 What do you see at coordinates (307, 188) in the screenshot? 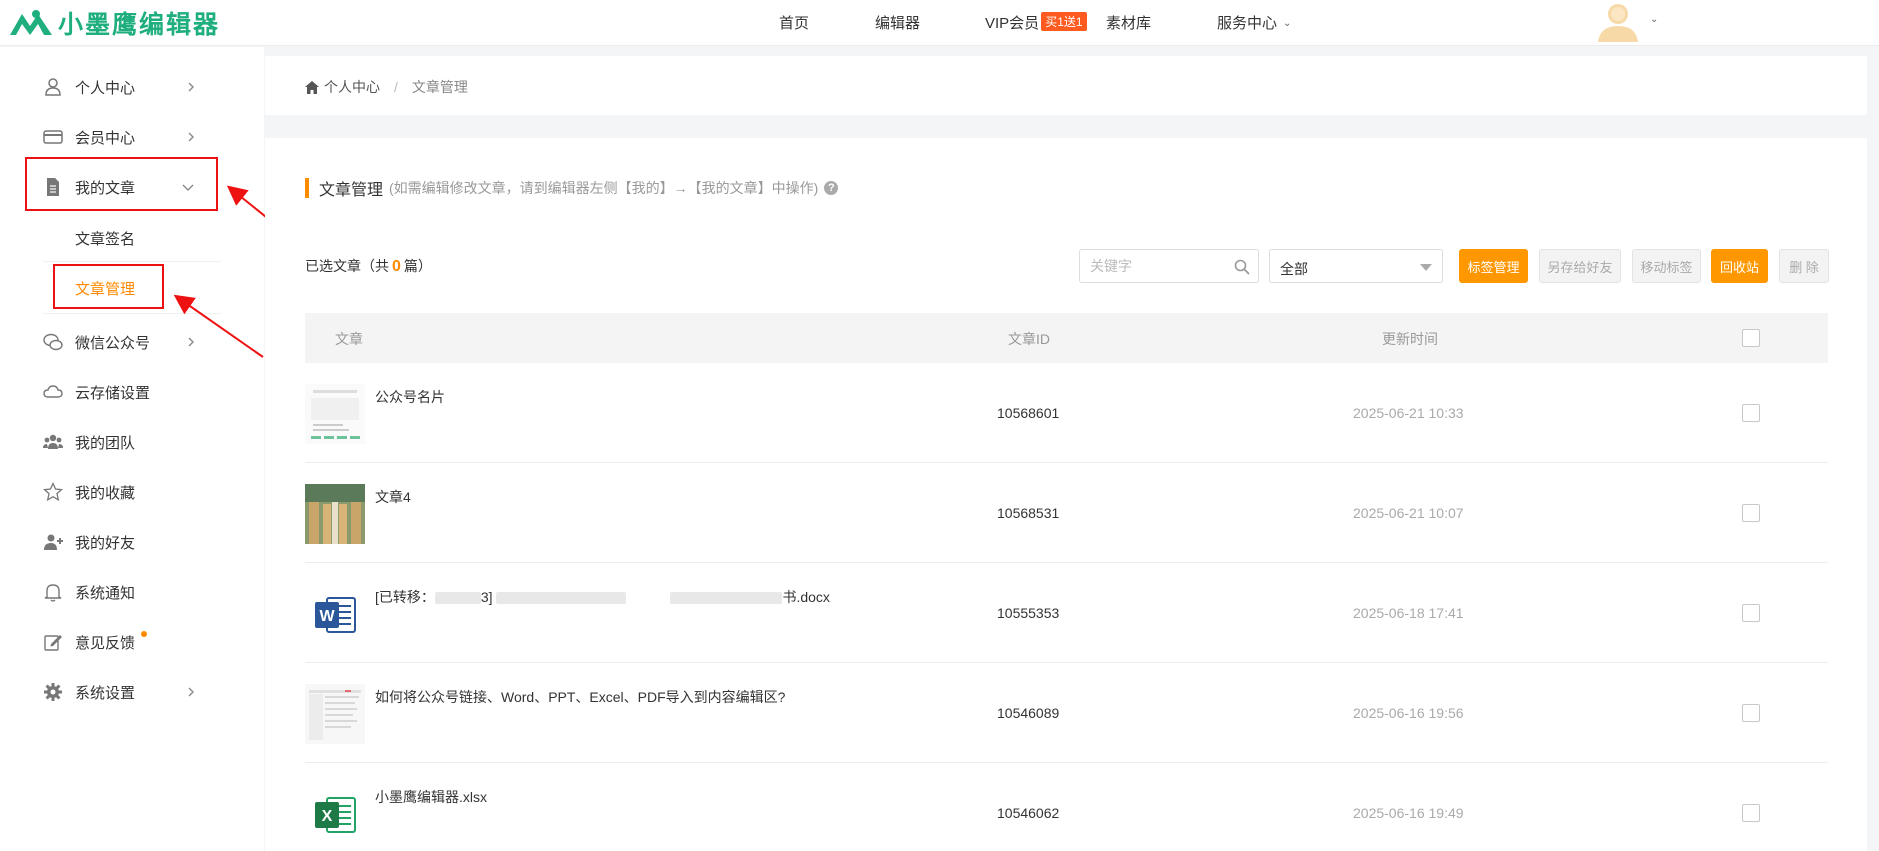
I see `title-accent-bar` at bounding box center [307, 188].